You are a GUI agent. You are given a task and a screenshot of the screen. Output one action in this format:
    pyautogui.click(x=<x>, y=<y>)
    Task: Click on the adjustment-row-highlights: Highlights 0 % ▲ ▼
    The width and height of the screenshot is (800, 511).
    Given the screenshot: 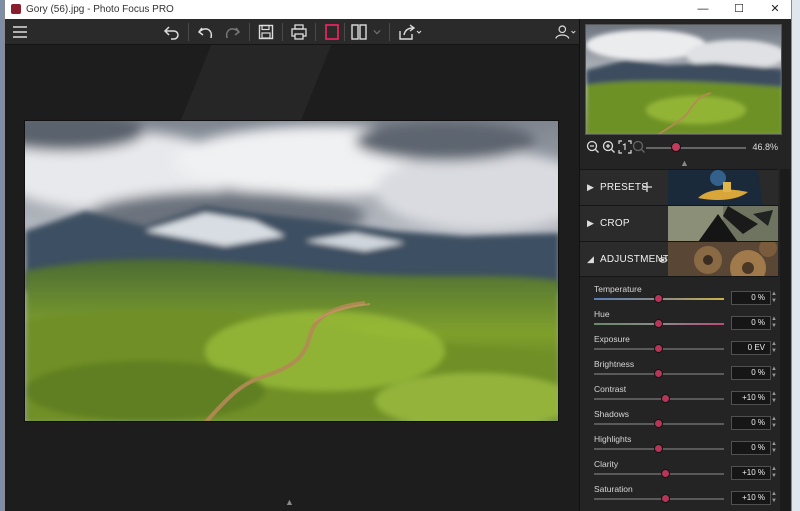 What is the action you would take?
    pyautogui.click(x=684, y=446)
    